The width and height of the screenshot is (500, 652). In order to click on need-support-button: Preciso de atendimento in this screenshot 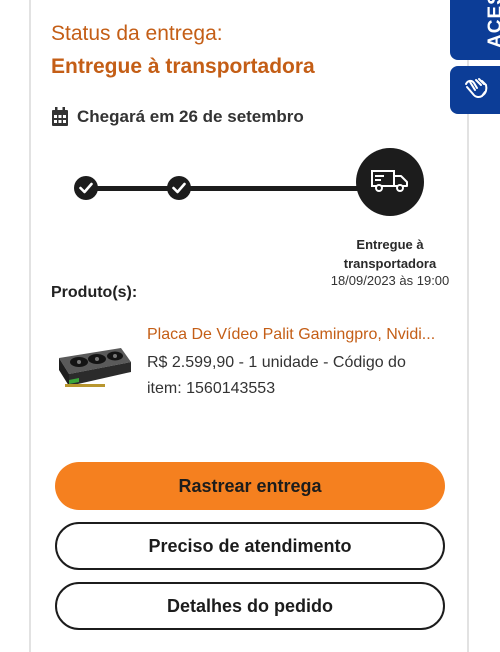, I will do `click(250, 546)`.